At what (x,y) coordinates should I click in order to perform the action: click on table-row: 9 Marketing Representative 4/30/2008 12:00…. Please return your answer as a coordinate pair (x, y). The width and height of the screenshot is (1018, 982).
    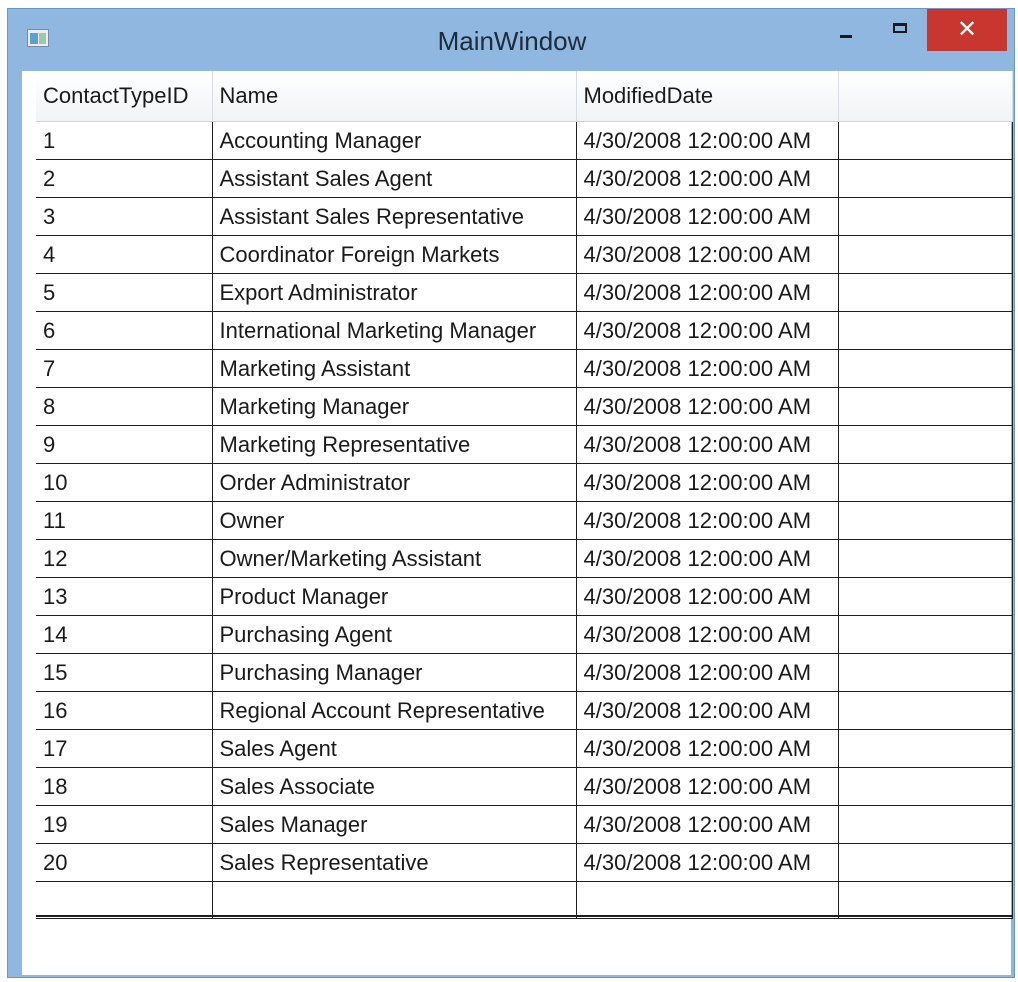
    Looking at the image, I should click on (524, 444).